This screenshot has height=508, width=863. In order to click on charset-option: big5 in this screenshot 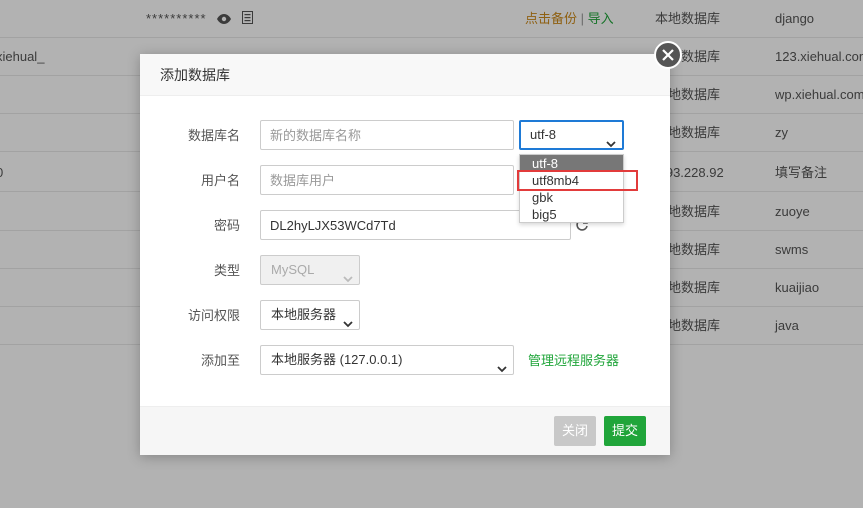, I will do `click(571, 214)`.